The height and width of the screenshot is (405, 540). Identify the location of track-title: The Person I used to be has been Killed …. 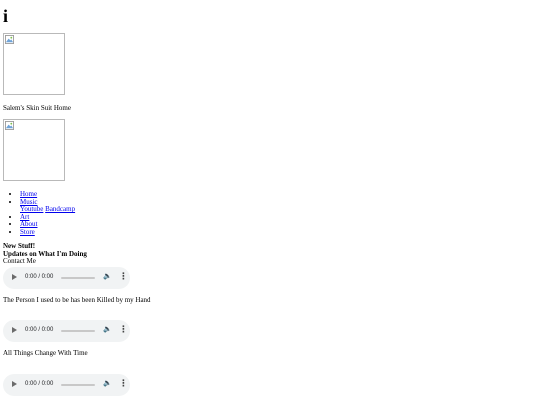
(77, 300).